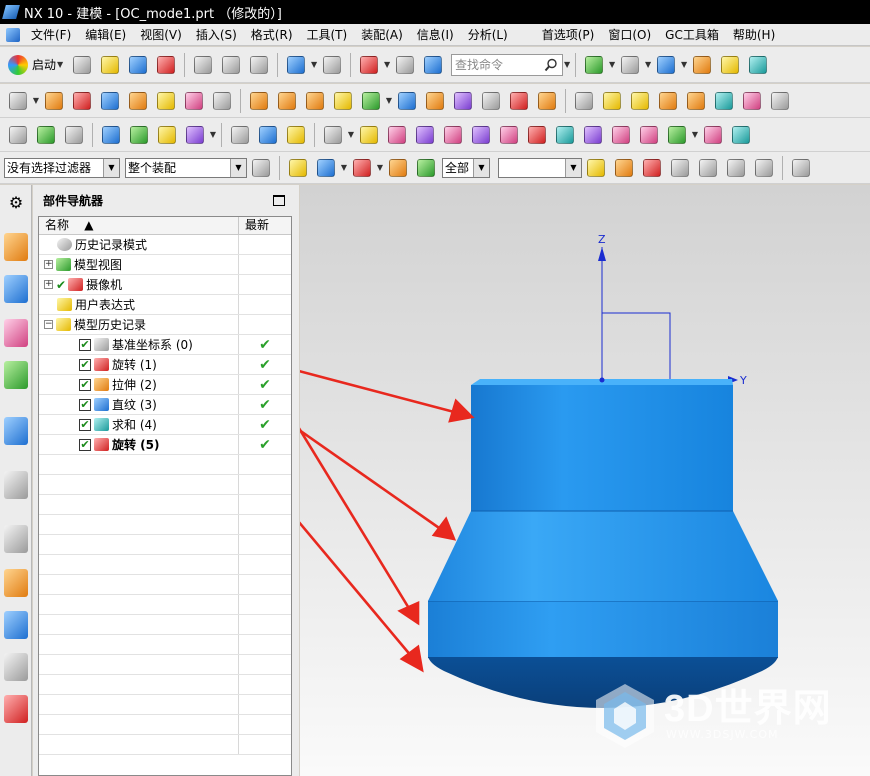  I want to click on menu-format: 格式(R), so click(272, 34).